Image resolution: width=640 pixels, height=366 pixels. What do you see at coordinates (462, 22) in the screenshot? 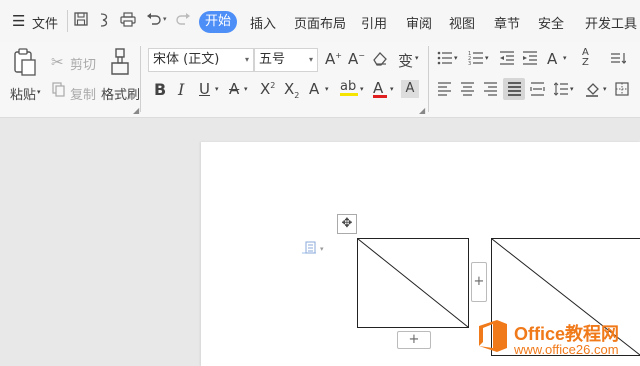
I see `tab-view: 视图` at bounding box center [462, 22].